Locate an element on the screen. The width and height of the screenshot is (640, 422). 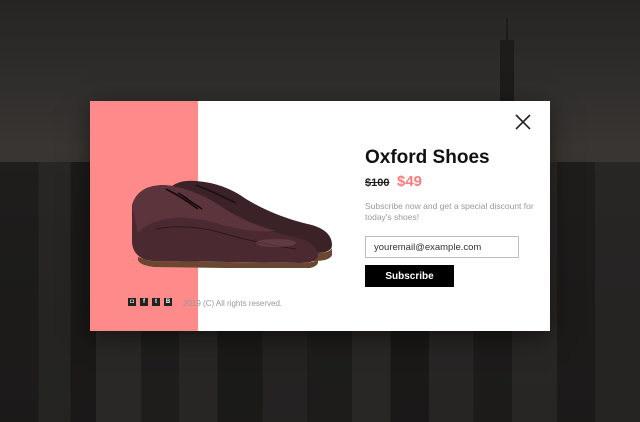
copyright-text: 2019 (C) All rights reserved. is located at coordinates (233, 303).